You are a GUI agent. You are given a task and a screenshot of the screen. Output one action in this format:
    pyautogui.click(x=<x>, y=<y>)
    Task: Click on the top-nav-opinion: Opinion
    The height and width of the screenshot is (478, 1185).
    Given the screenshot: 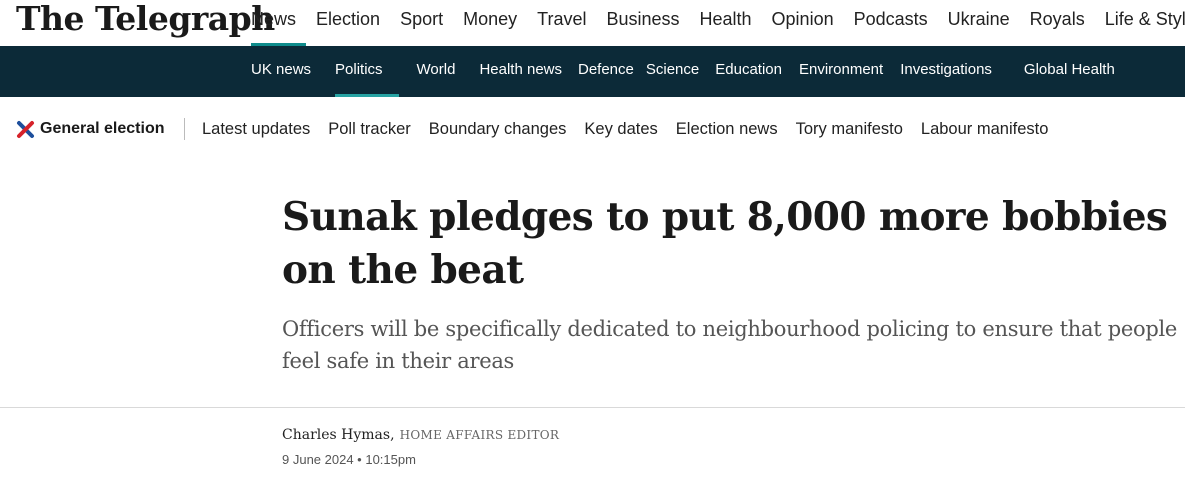 What is the action you would take?
    pyautogui.click(x=803, y=23)
    